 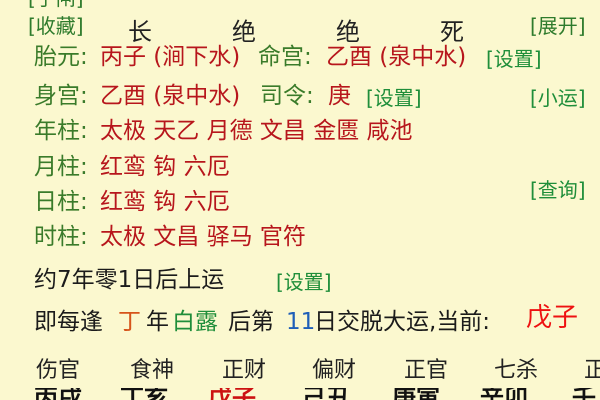 What do you see at coordinates (58, 394) in the screenshot?
I see `luck-pillar-1: 丙戌` at bounding box center [58, 394].